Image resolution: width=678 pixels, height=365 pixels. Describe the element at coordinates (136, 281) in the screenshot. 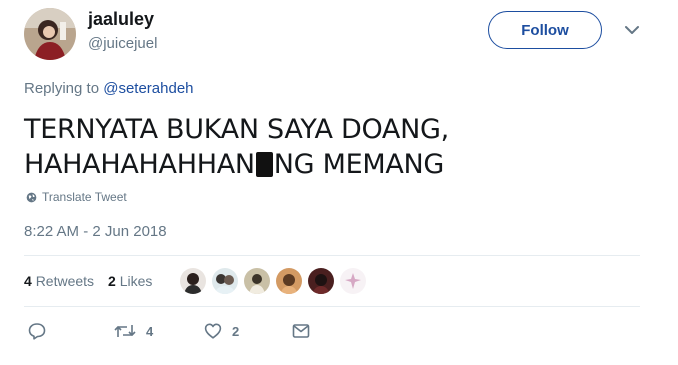

I see `likes-label: Likes` at that location.